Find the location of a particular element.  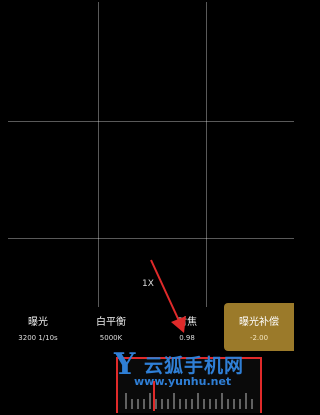

exposure-label: 曝光 is located at coordinates (38, 322).